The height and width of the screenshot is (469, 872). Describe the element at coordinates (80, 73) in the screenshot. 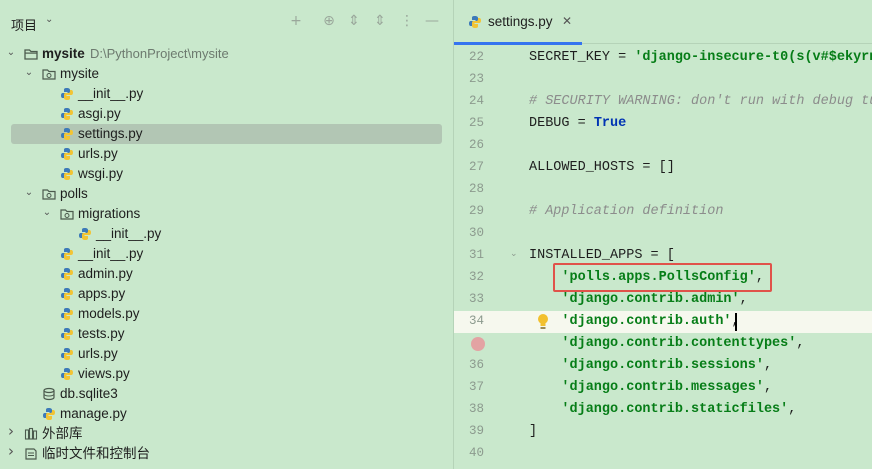

I see `tree-item-label: mysite` at that location.